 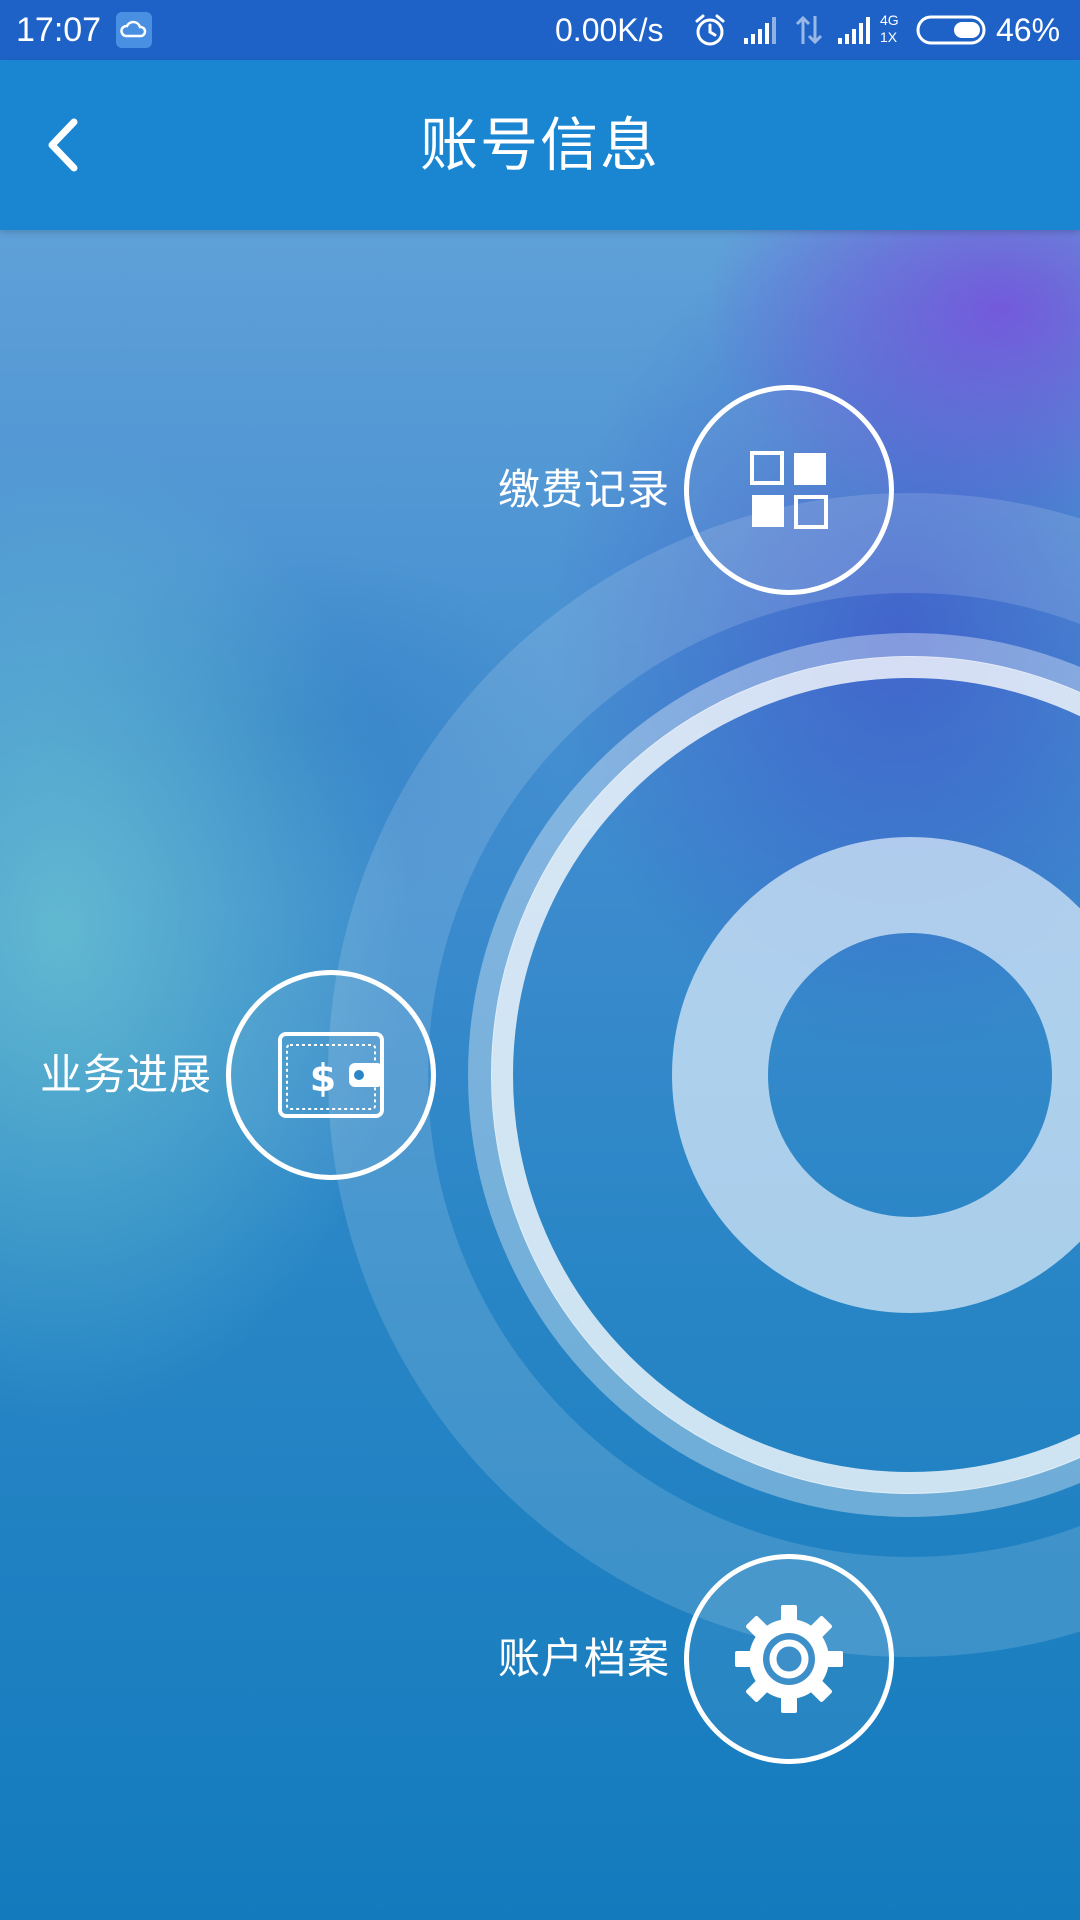 I want to click on app-bar: 账号信息, so click(x=540, y=145).